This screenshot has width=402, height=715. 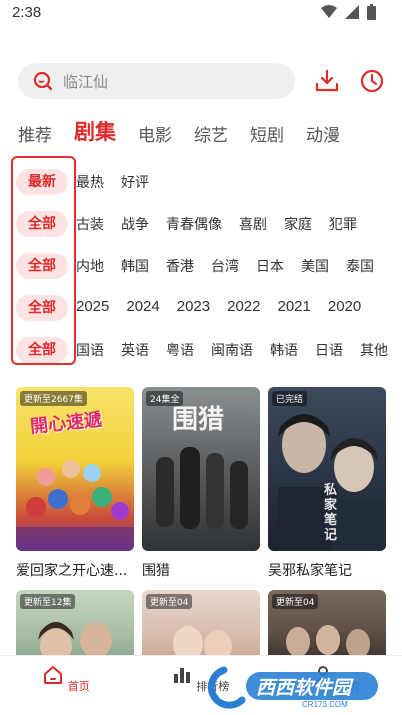 I want to click on status-bar: 2:38, so click(x=201, y=15).